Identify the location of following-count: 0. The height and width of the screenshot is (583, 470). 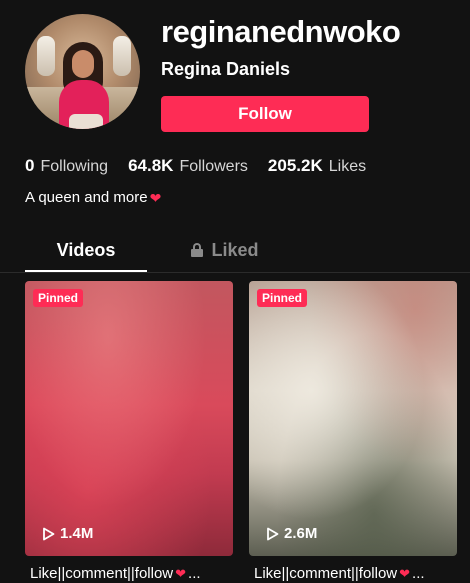
(30, 165).